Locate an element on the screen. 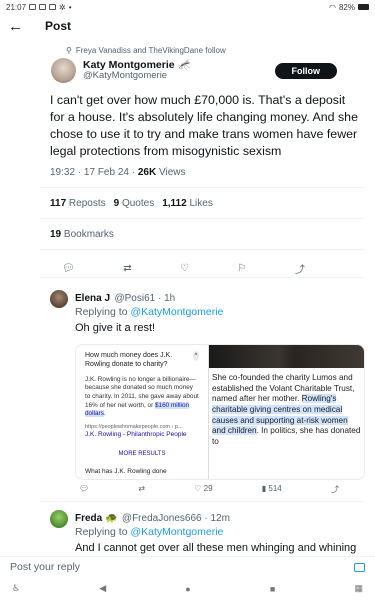 The width and height of the screenshot is (375, 600). bookmark-icon: ⚐ is located at coordinates (242, 268).